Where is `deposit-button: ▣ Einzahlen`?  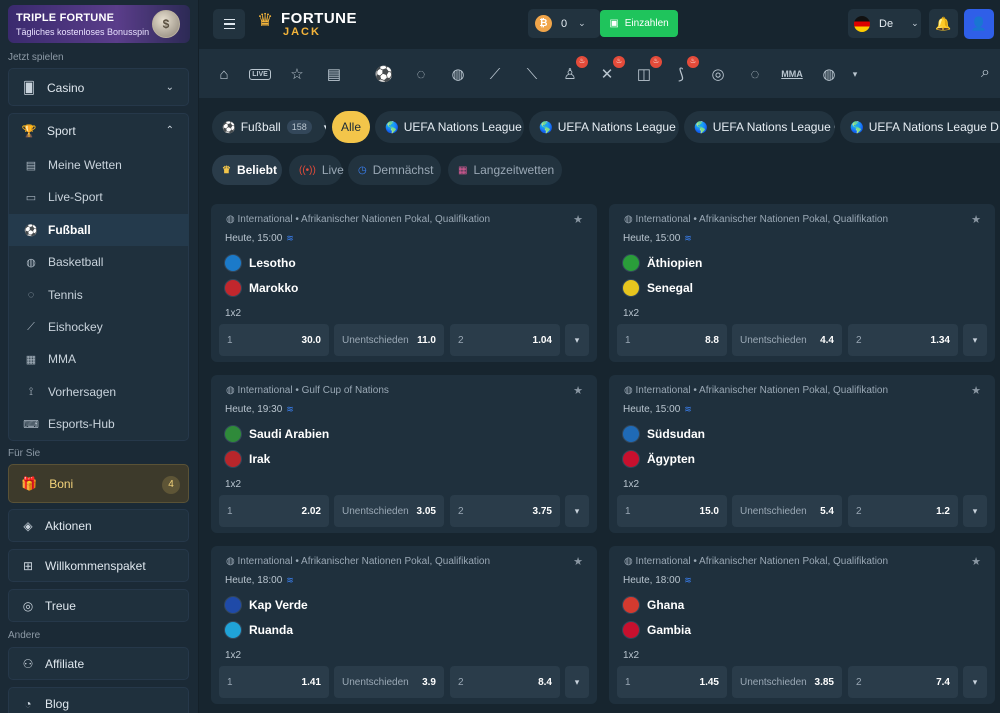
deposit-button: ▣ Einzahlen is located at coordinates (639, 23).